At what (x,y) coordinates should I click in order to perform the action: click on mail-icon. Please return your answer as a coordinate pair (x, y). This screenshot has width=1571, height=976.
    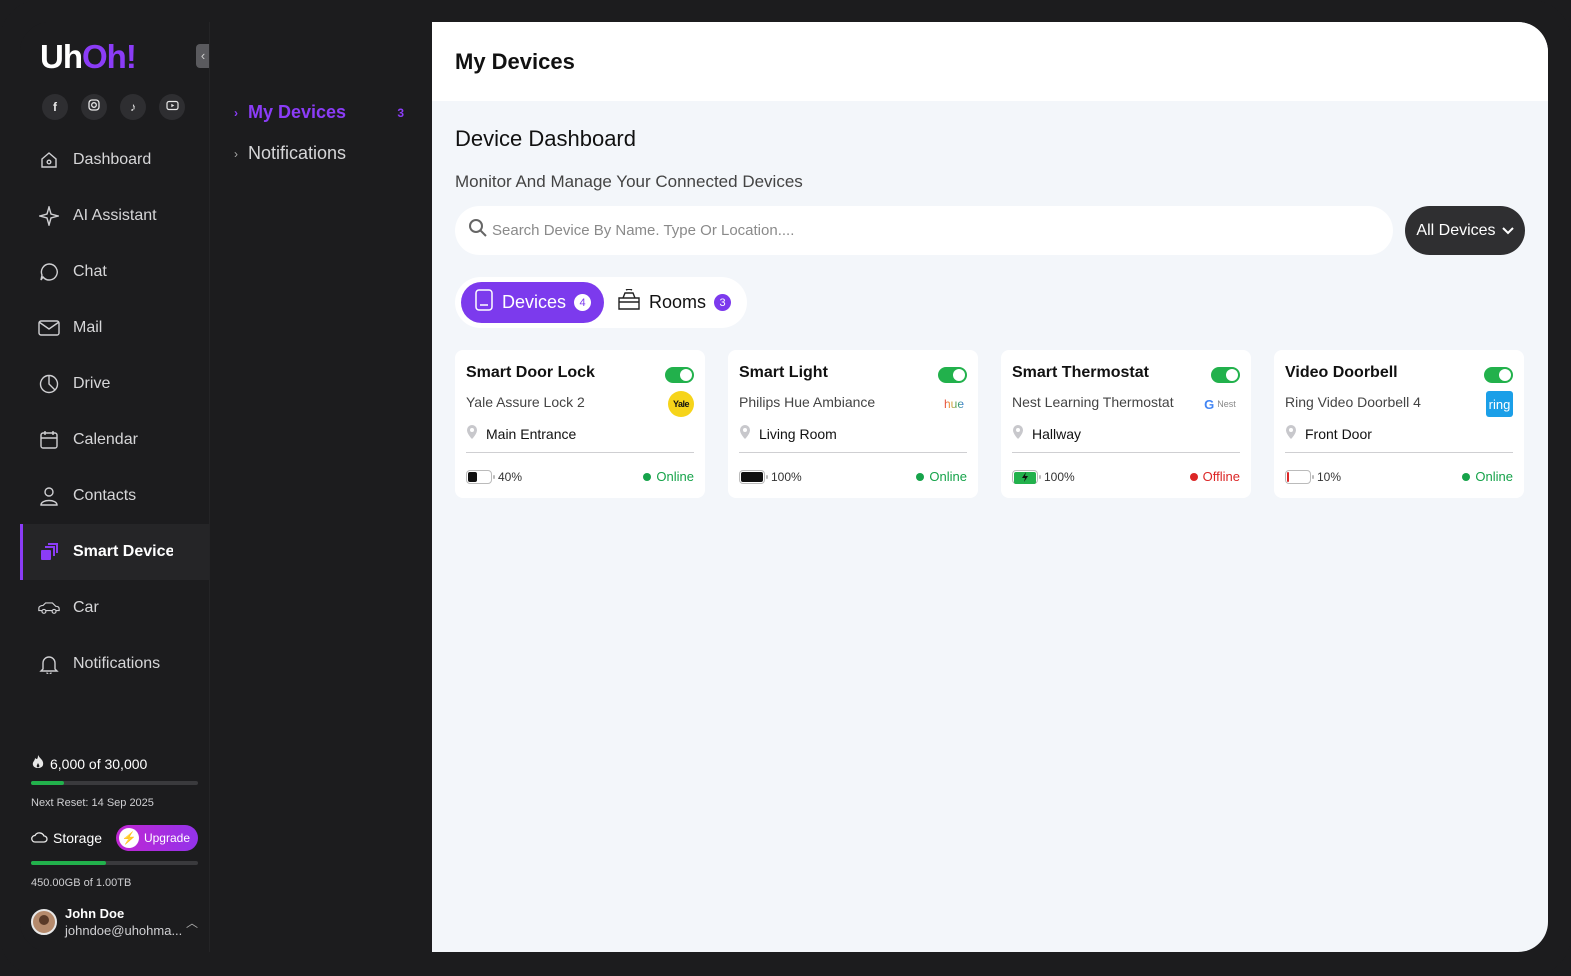
    Looking at the image, I should click on (49, 328).